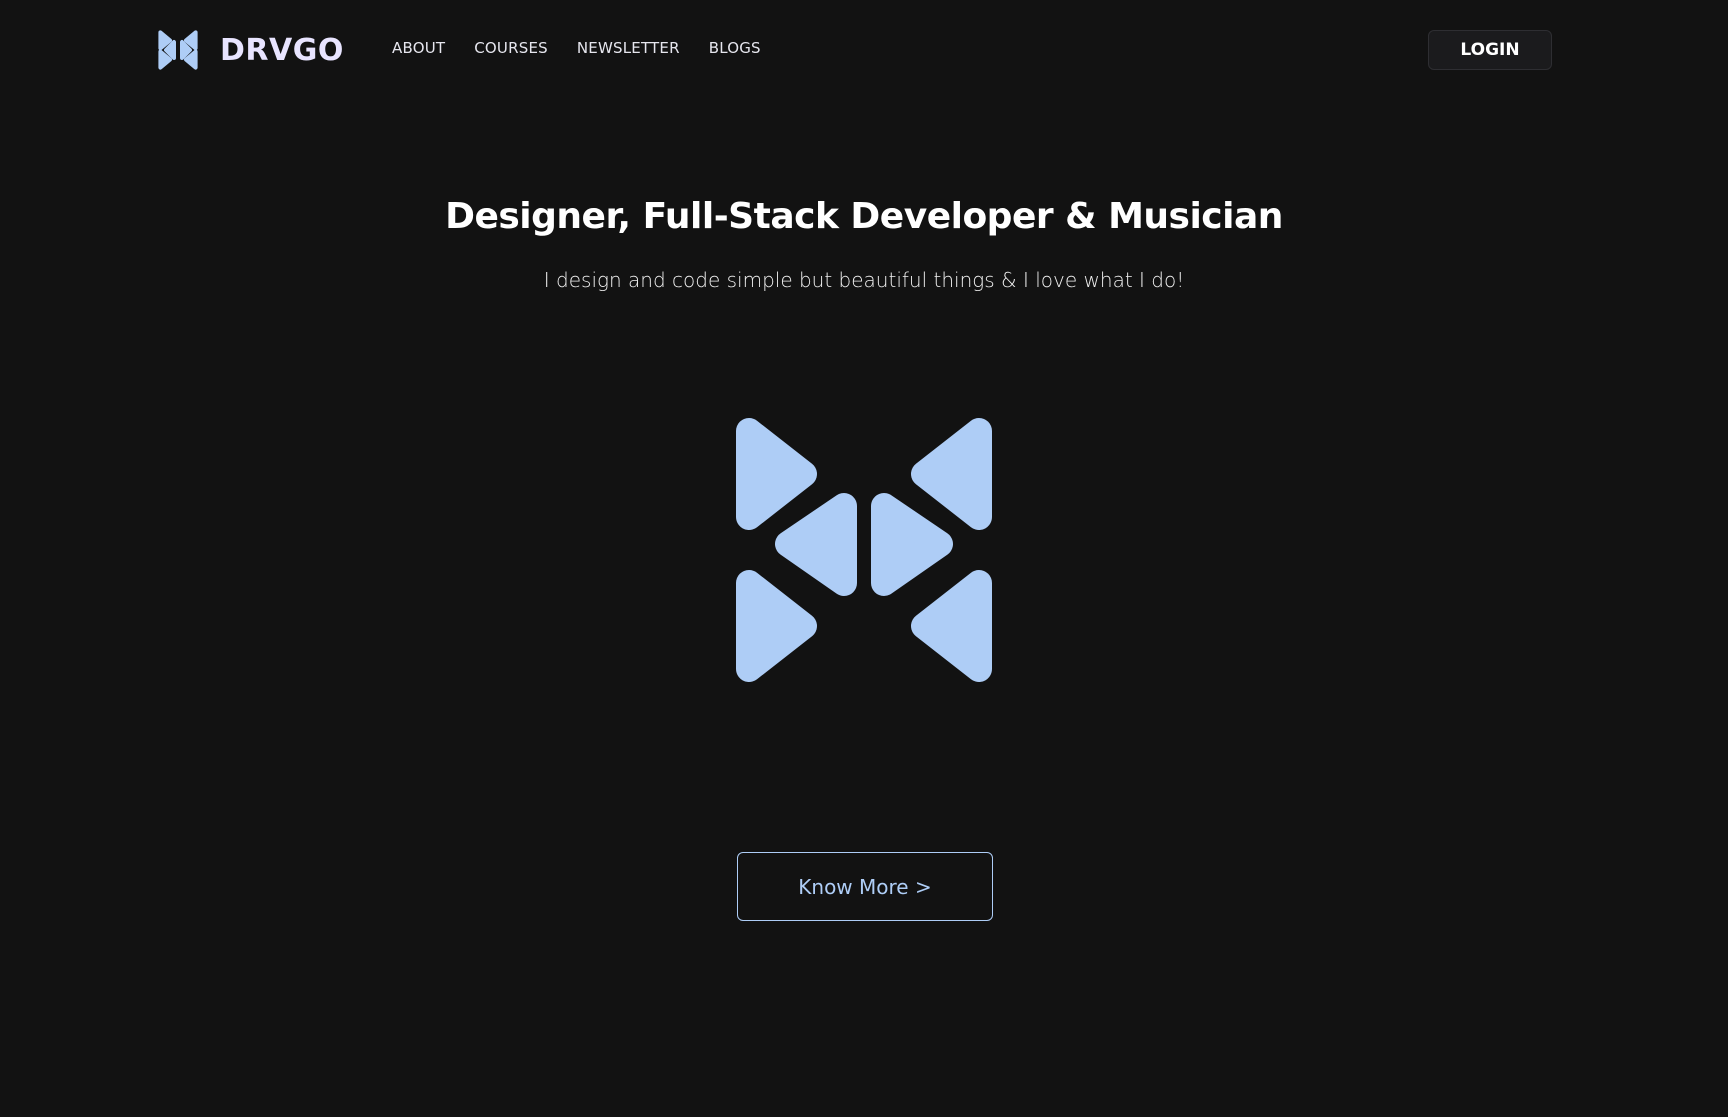 The height and width of the screenshot is (1117, 1728). I want to click on nav-link-blogs: BLOGS, so click(735, 48).